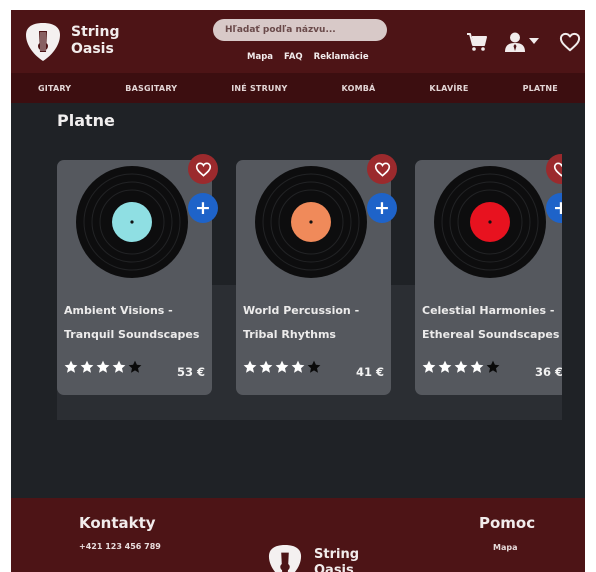 The width and height of the screenshot is (596, 572). Describe the element at coordinates (190, 372) in the screenshot. I see `product-price: 53 €` at that location.